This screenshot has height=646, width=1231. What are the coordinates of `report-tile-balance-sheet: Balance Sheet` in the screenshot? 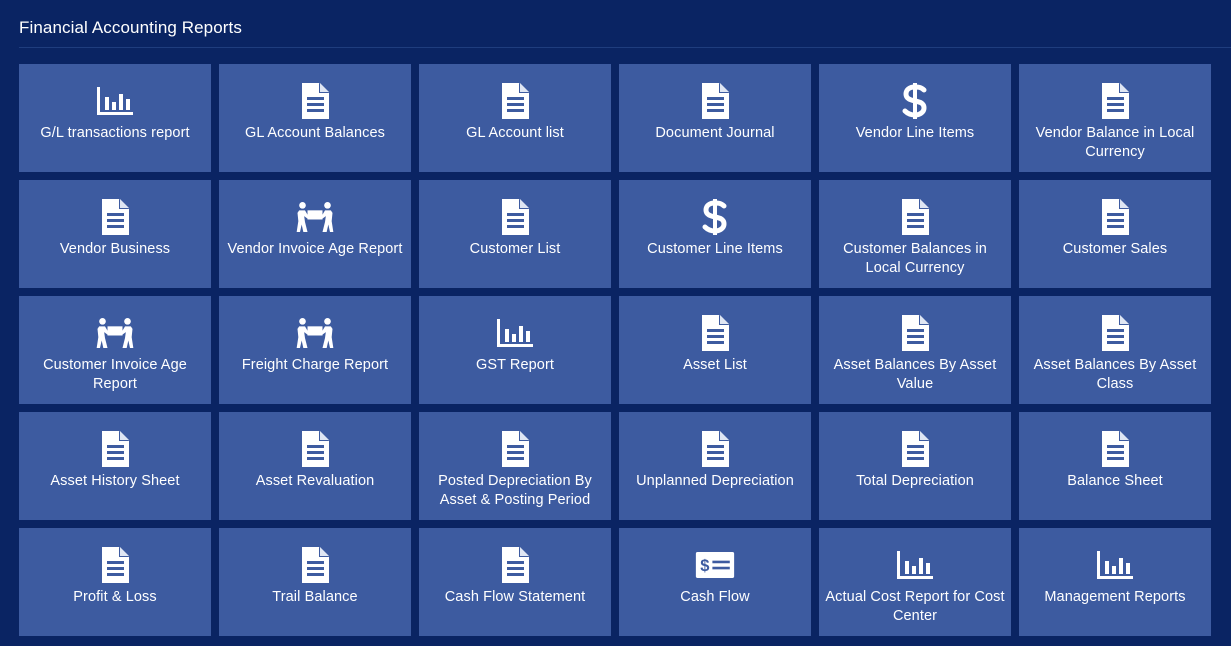 It's located at (1115, 466).